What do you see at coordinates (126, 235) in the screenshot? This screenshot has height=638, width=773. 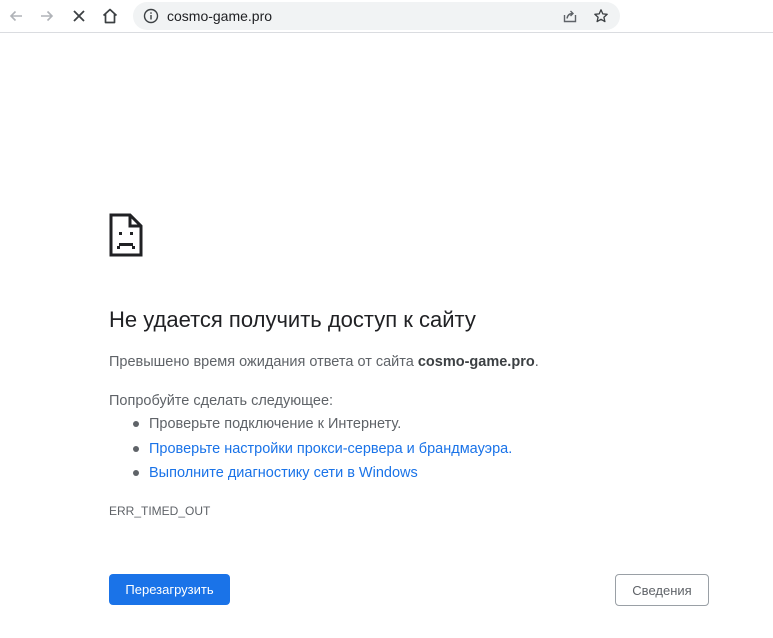 I see `sad-page-icon` at bounding box center [126, 235].